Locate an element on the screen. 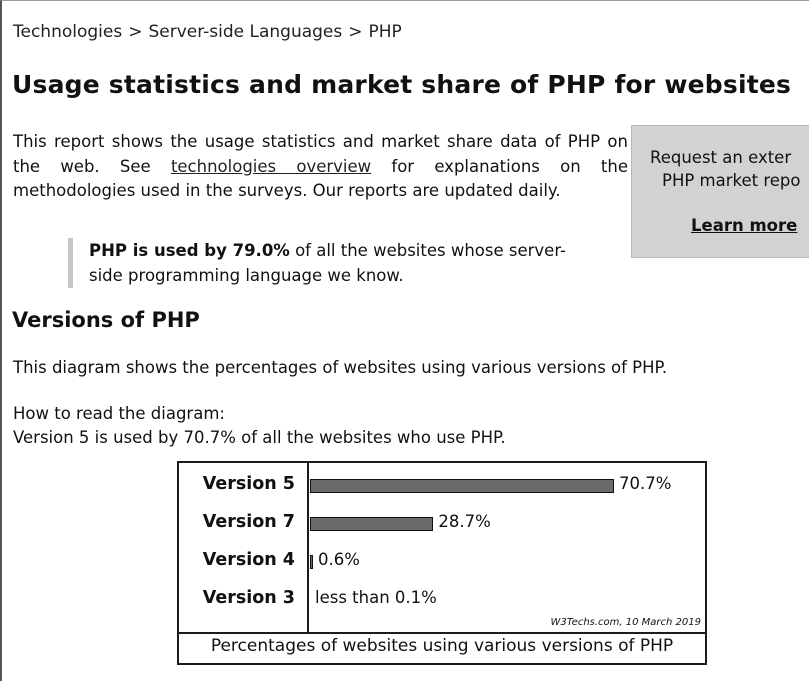  usage-callout-highlight: PHP is used by 79.0% is located at coordinates (189, 250).